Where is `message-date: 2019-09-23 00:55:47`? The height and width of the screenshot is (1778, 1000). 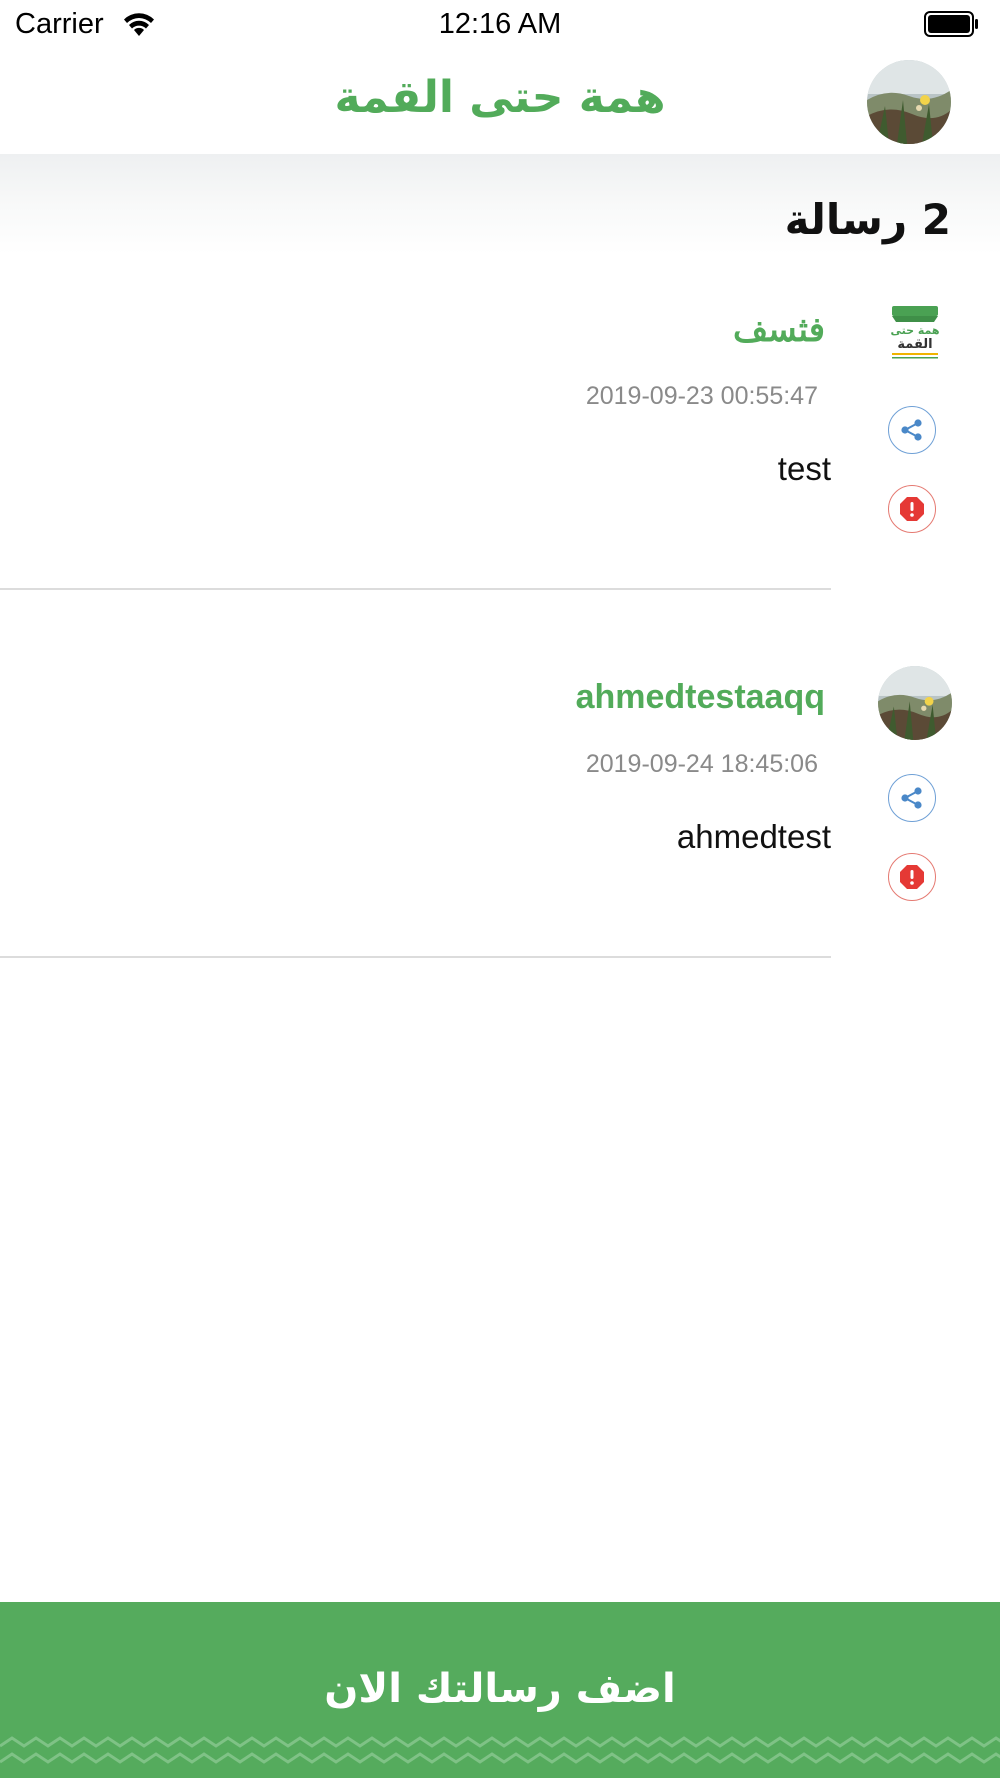
message-date: 2019-09-23 00:55:47 is located at coordinates (701, 396).